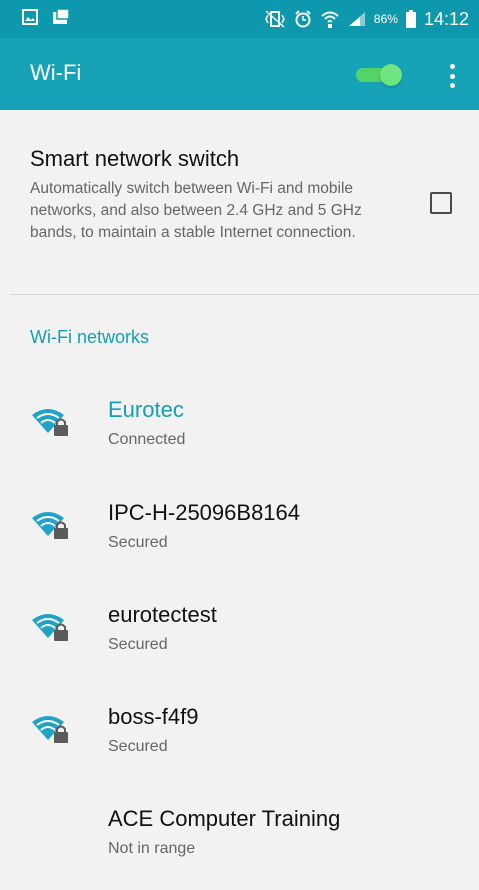 The width and height of the screenshot is (479, 890). What do you see at coordinates (446, 18) in the screenshot?
I see `status-time: 14:12` at bounding box center [446, 18].